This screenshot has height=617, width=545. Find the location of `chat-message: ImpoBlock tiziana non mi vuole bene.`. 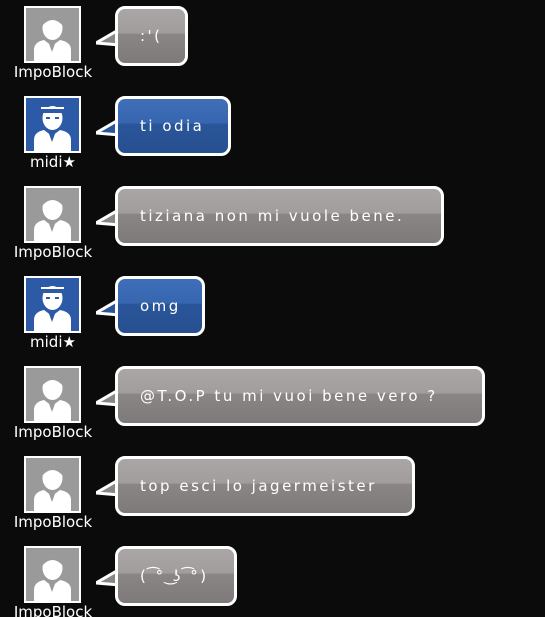

chat-message: ImpoBlock tiziana non mi vuole bene. is located at coordinates (272, 231).